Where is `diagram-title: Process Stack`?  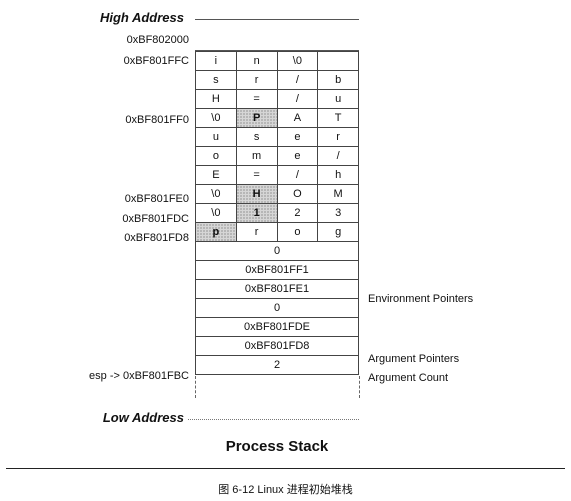 diagram-title: Process Stack is located at coordinates (277, 446).